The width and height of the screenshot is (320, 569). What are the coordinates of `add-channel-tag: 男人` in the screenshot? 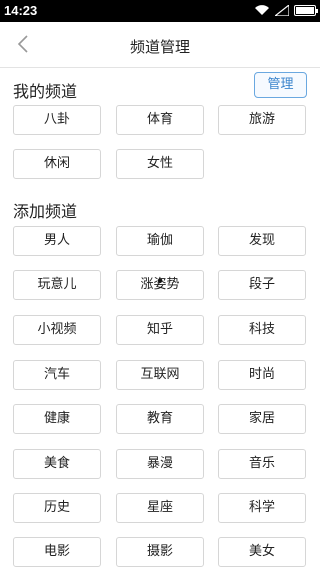 It's located at (57, 241).